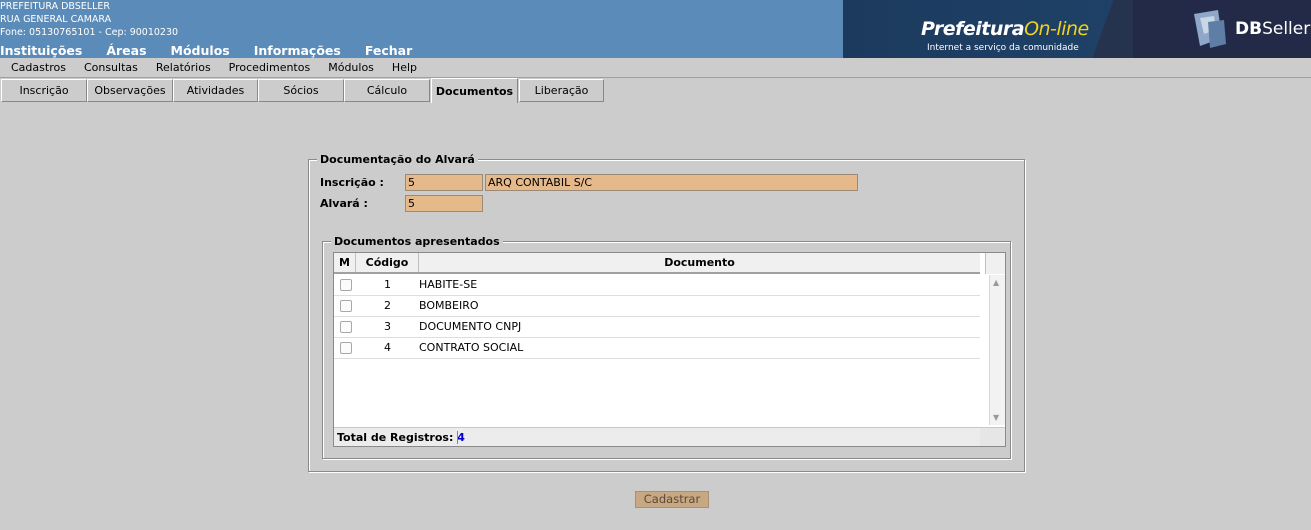 The width and height of the screenshot is (1311, 530). What do you see at coordinates (1005, 29) in the screenshot?
I see `prefeitura-online-logo: PrefeituraOn-line` at bounding box center [1005, 29].